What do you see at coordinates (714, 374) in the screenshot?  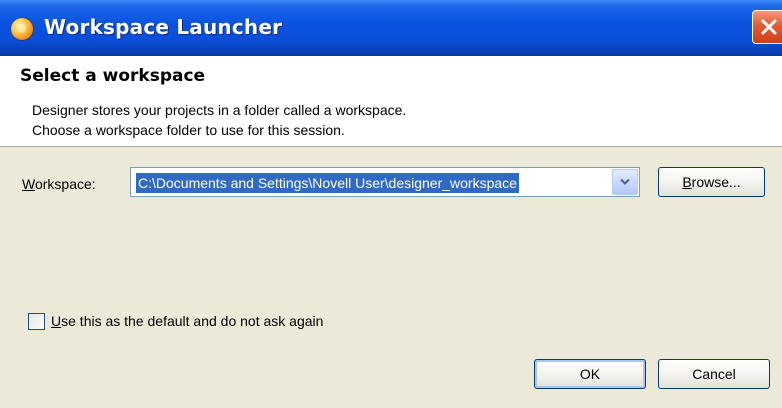 I see `cancel-button: Cancel` at bounding box center [714, 374].